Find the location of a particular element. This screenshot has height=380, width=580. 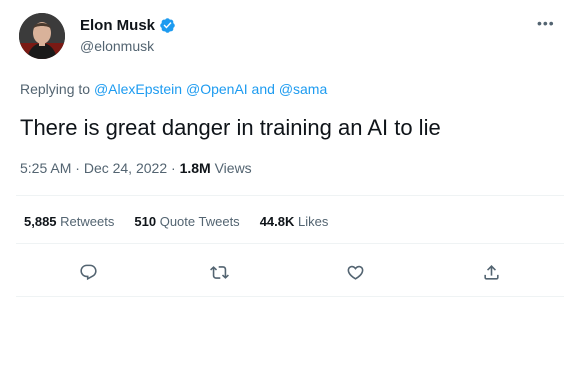

retweets-count: 5,885 is located at coordinates (40, 221).